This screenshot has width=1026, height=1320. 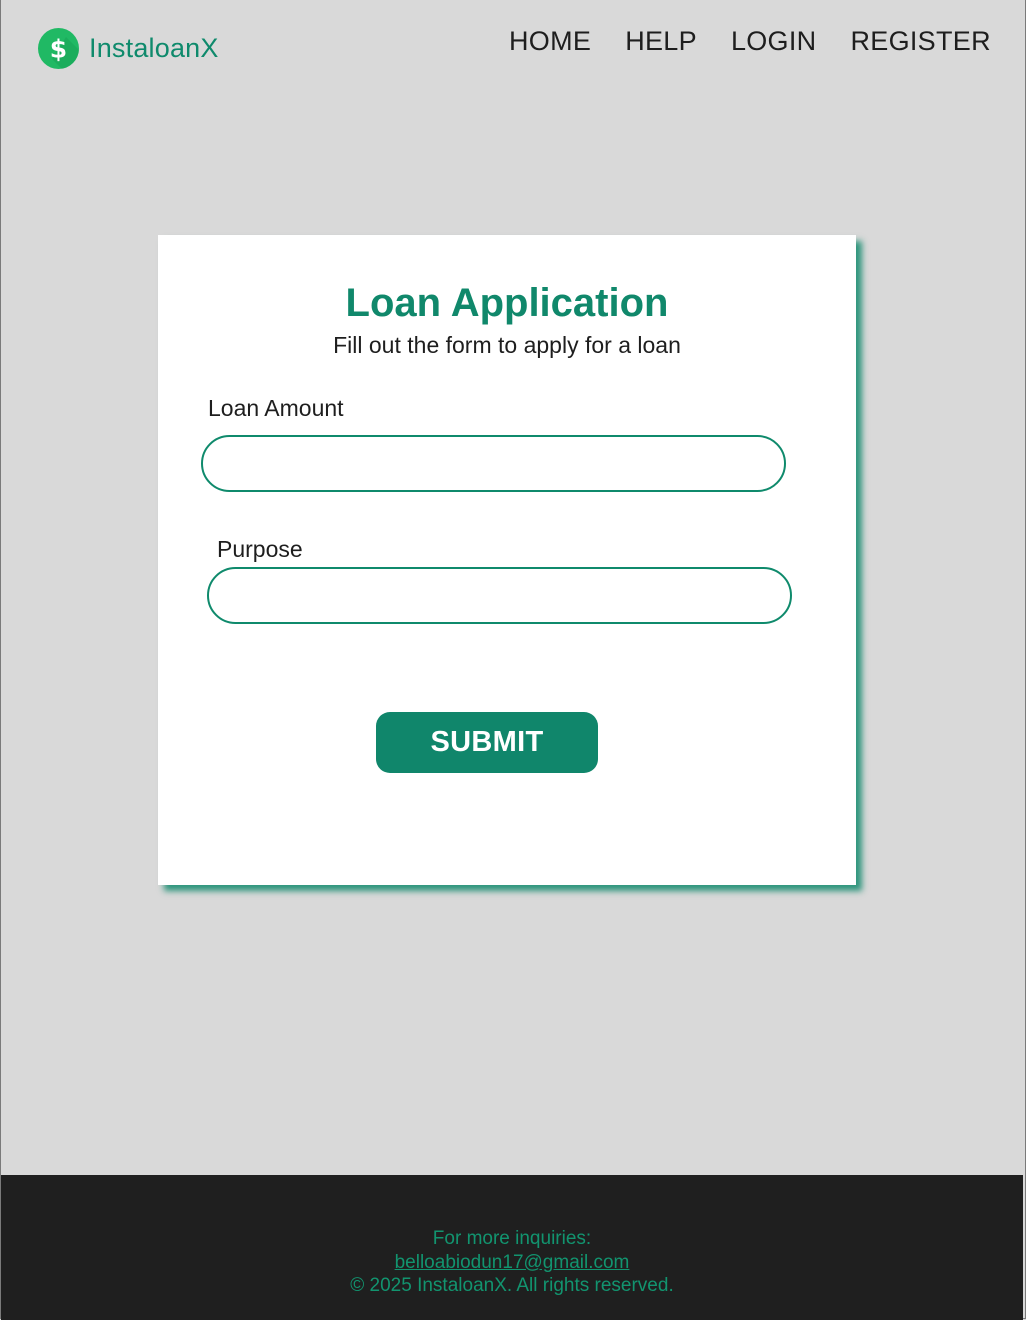 I want to click on loan-amount-label: Loan Amount, so click(x=276, y=408).